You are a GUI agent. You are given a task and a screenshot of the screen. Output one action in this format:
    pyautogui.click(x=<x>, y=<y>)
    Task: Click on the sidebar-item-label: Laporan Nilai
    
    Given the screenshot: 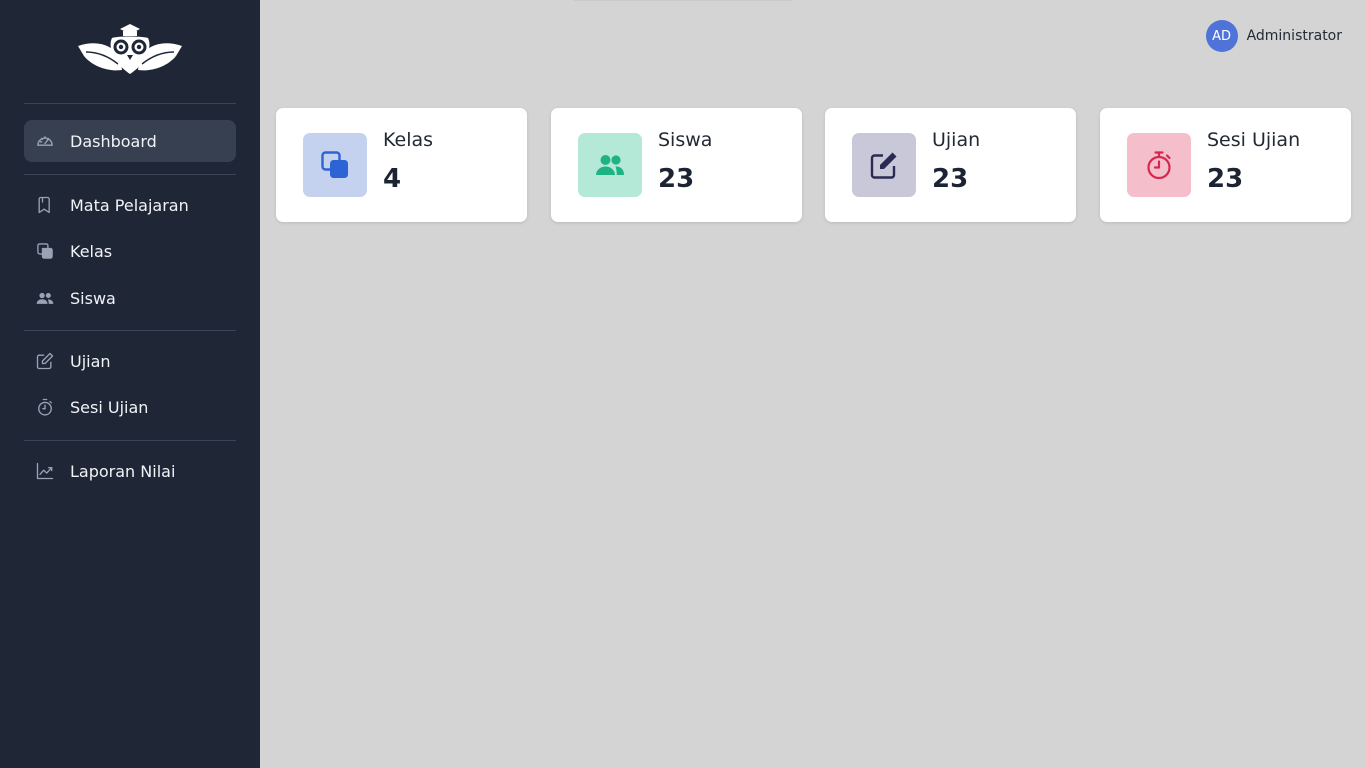 What is the action you would take?
    pyautogui.click(x=123, y=471)
    